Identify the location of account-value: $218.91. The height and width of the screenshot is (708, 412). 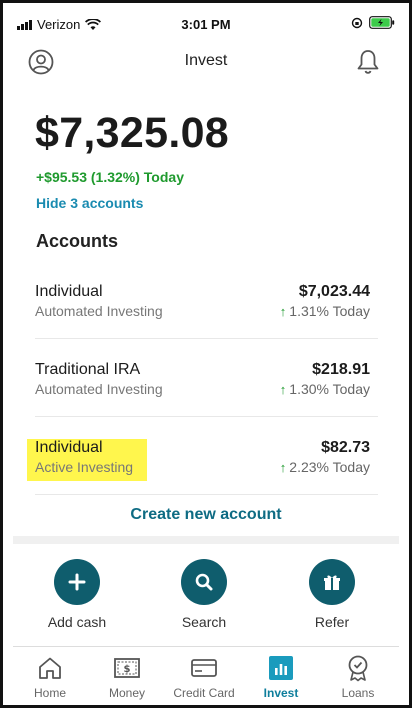
(341, 369).